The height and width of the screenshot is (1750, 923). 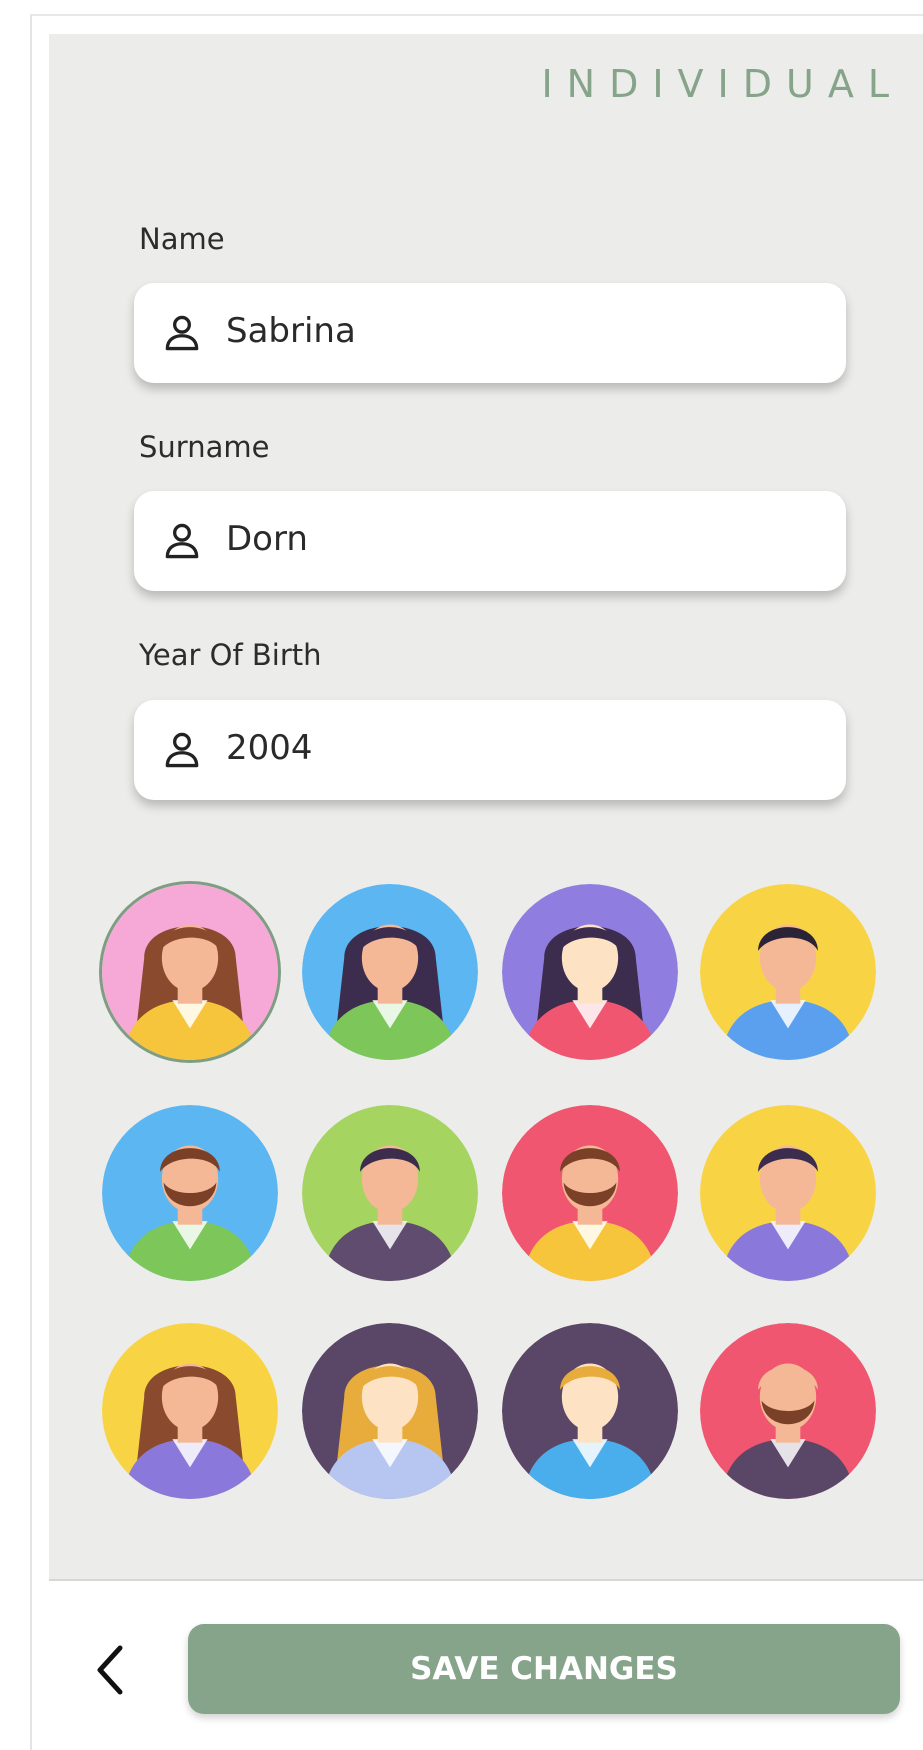 I want to click on year-of-birth-label: Year Of Birth, so click(x=230, y=655).